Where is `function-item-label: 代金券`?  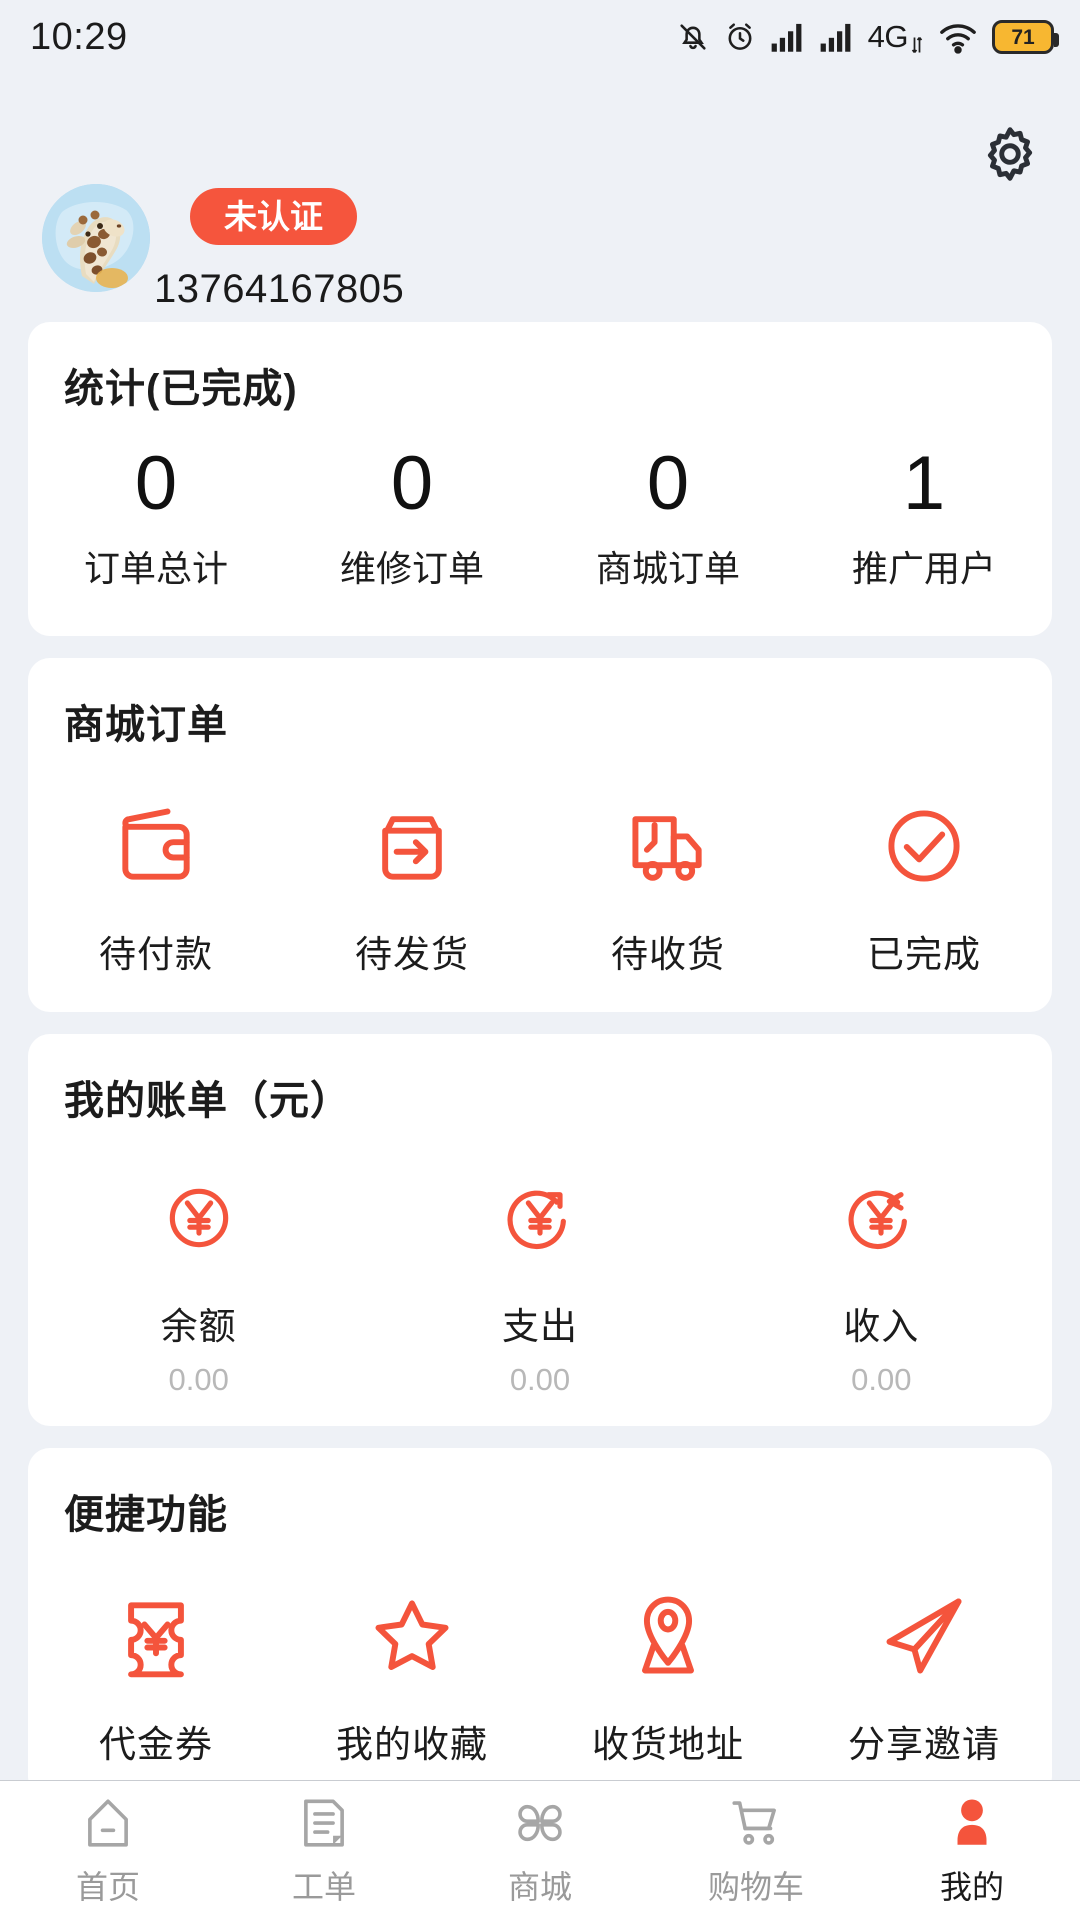
function-item-label: 代金券 is located at coordinates (156, 1744).